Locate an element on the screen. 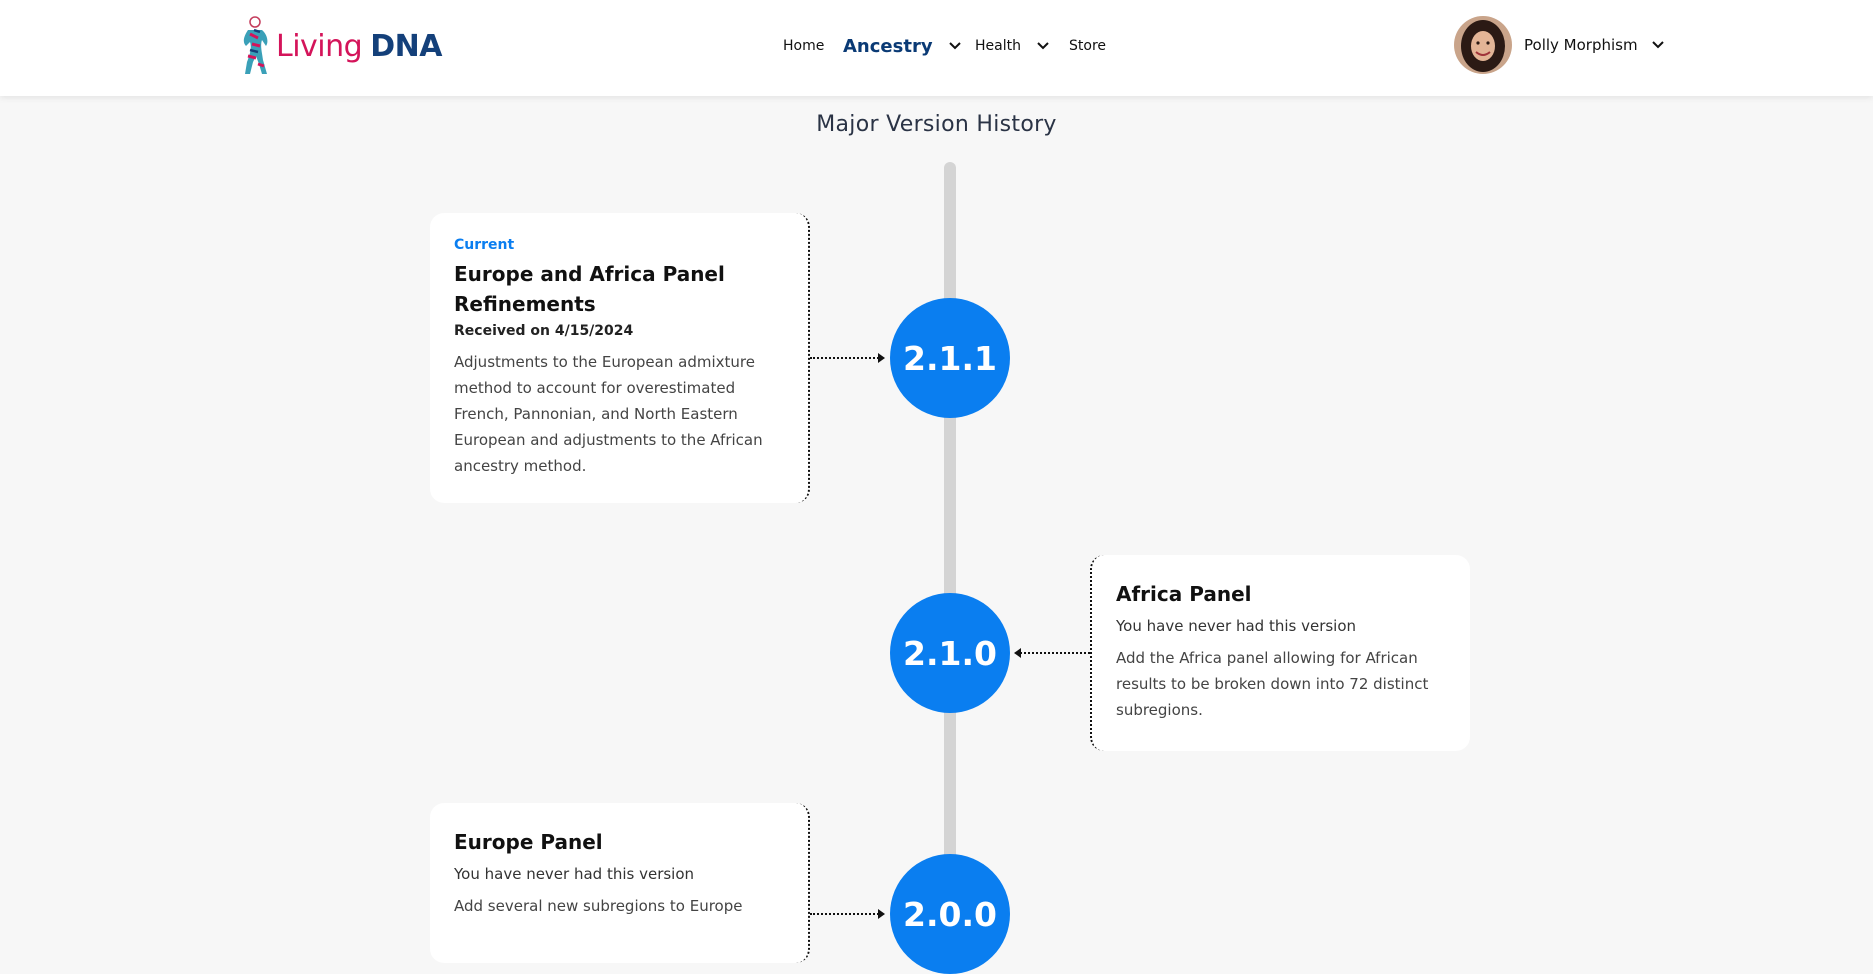 This screenshot has width=1873, height=974. version-node-2-0-0: 2.0.0 is located at coordinates (950, 914).